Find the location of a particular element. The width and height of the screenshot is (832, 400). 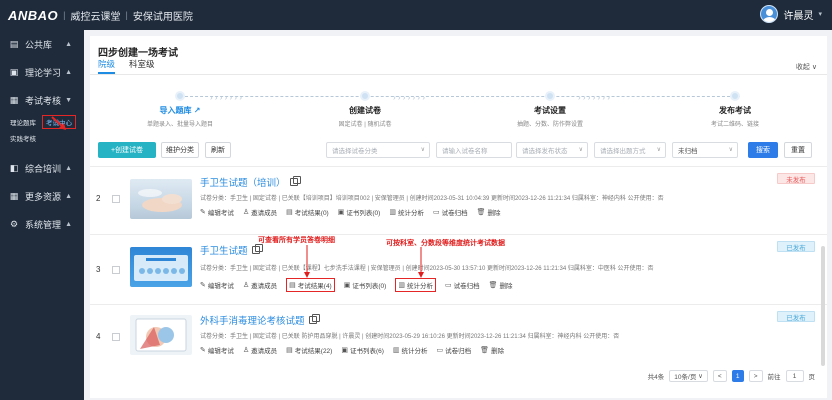

page-size-select: 10条/页 ∨ is located at coordinates (688, 376).